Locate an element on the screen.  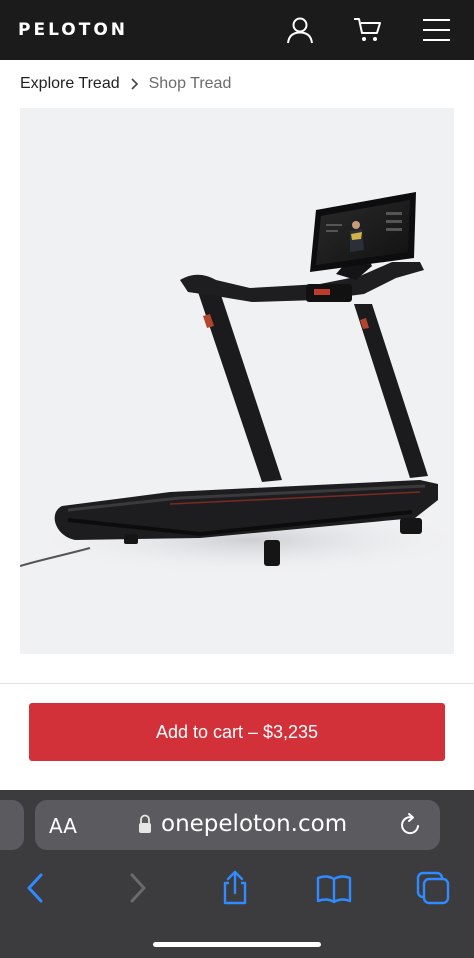
peloton-logo: PELOTON is located at coordinates (73, 30).